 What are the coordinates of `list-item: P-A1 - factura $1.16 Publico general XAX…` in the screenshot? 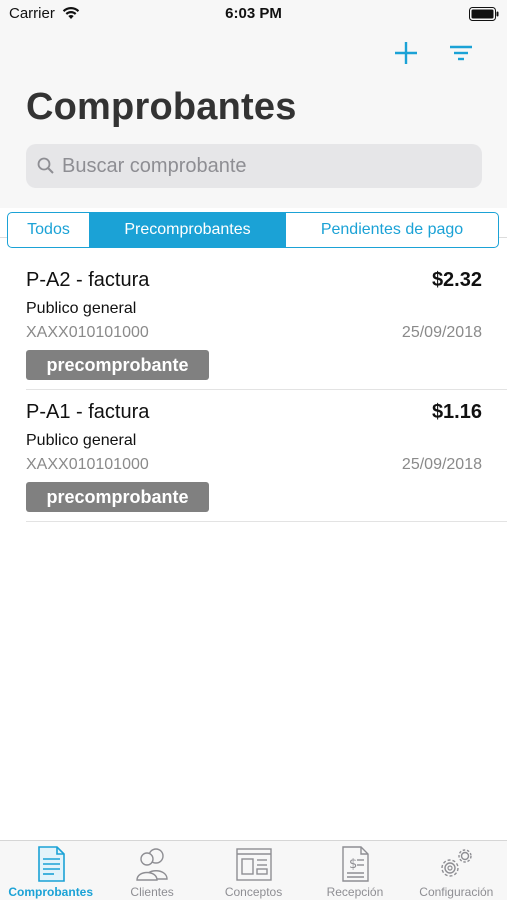 It's located at (253, 456).